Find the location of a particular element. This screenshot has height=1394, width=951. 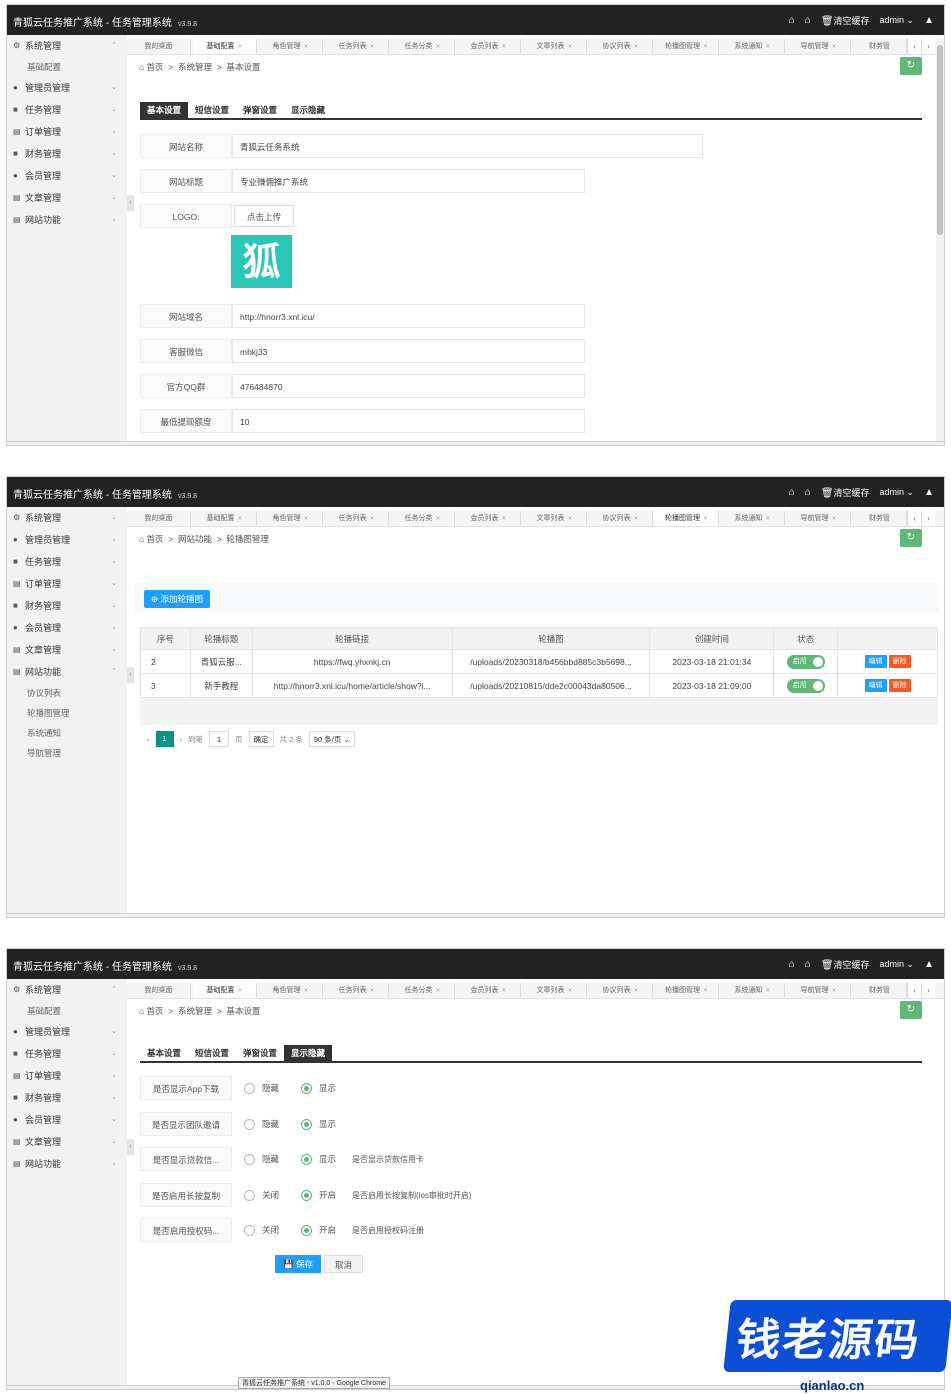

sidebar-item-site: ▤ 网站功能 ⌃ is located at coordinates (67, 672).